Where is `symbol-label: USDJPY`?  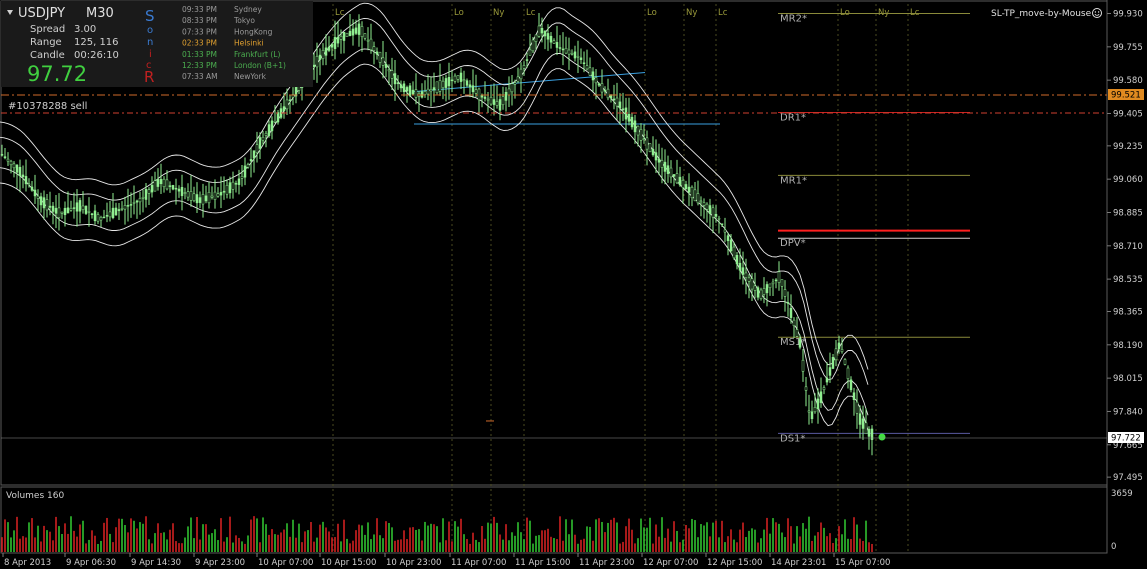
symbol-label: USDJPY is located at coordinates (41, 13).